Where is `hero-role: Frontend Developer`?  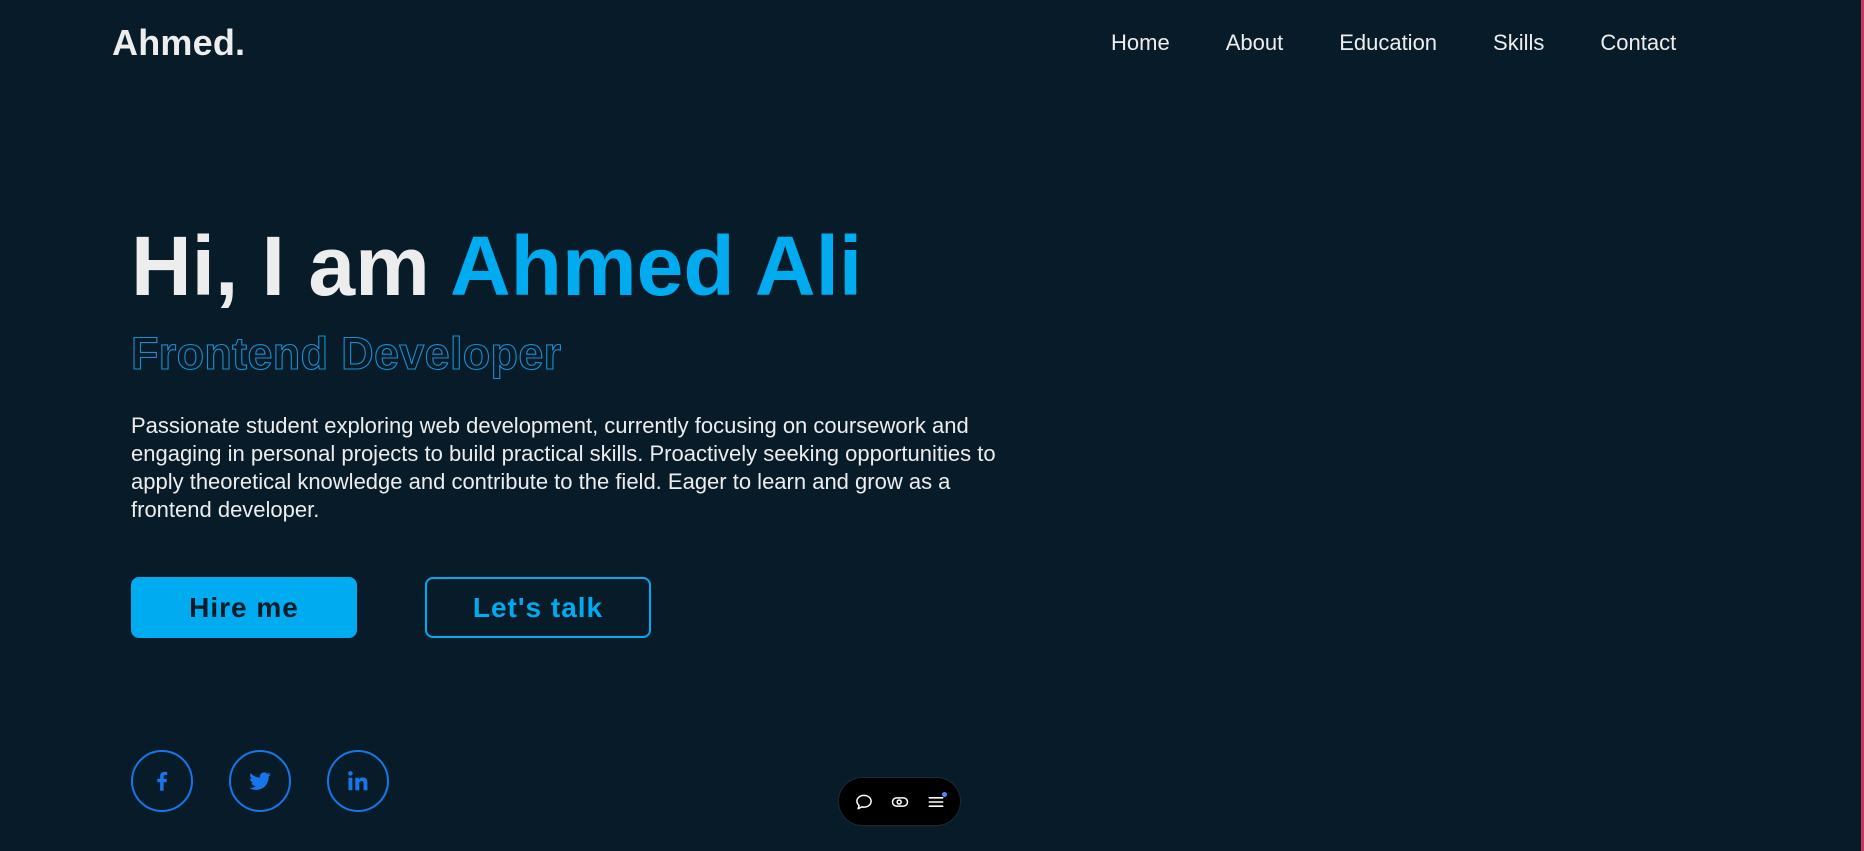
hero-role: Frontend Developer is located at coordinates (346, 353).